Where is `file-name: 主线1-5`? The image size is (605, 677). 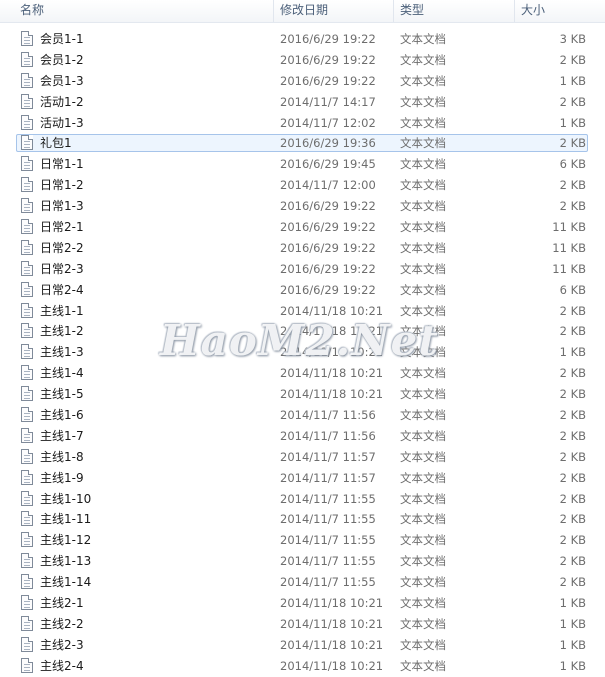
file-name: 主线1-5 is located at coordinates (62, 394).